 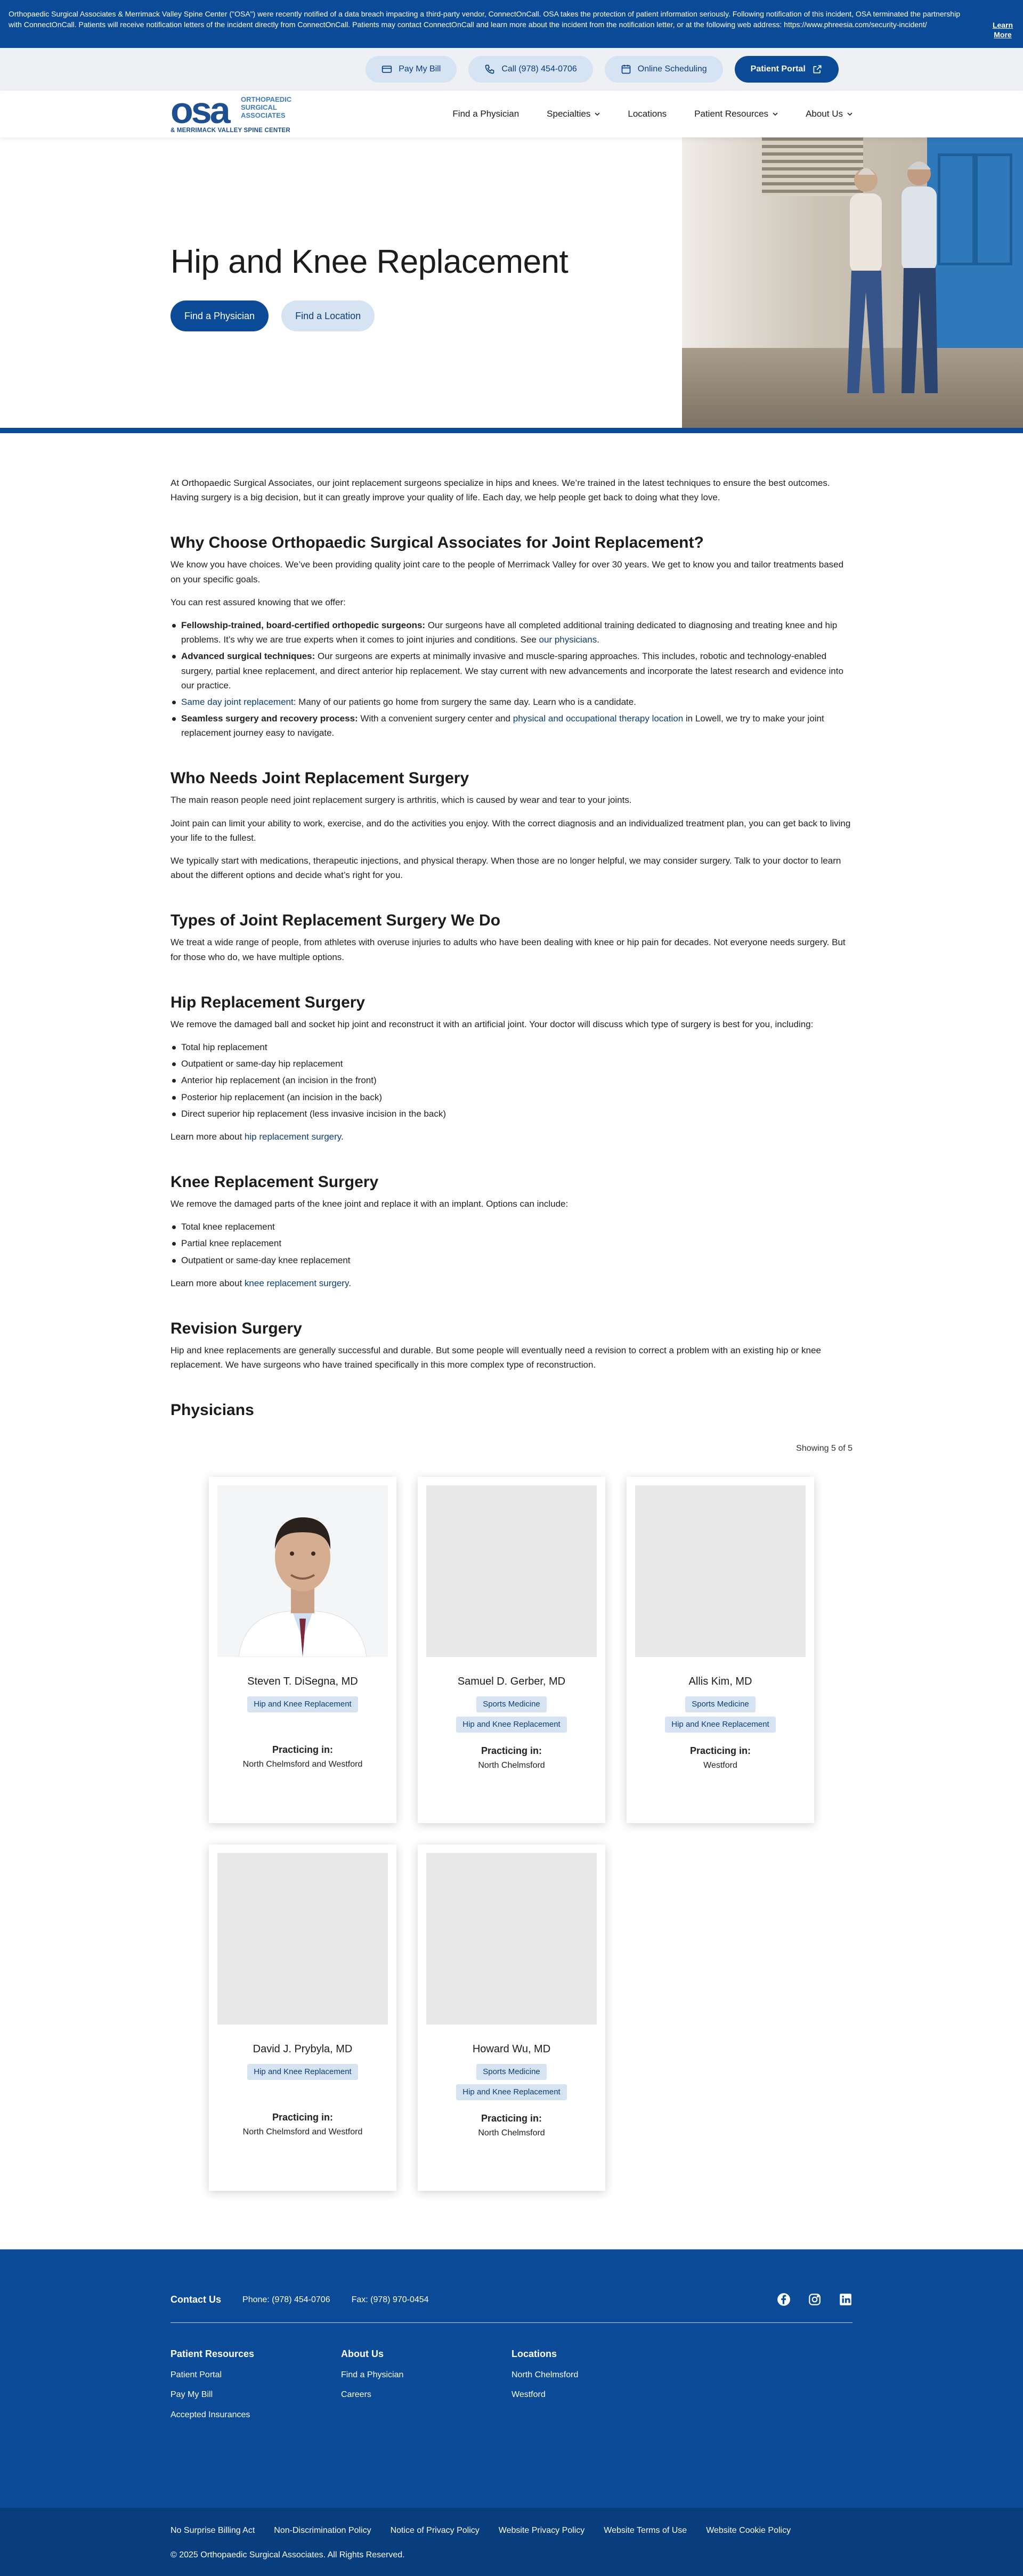 I want to click on legal-link: Non-Discrimination Policy, so click(x=323, y=2531).